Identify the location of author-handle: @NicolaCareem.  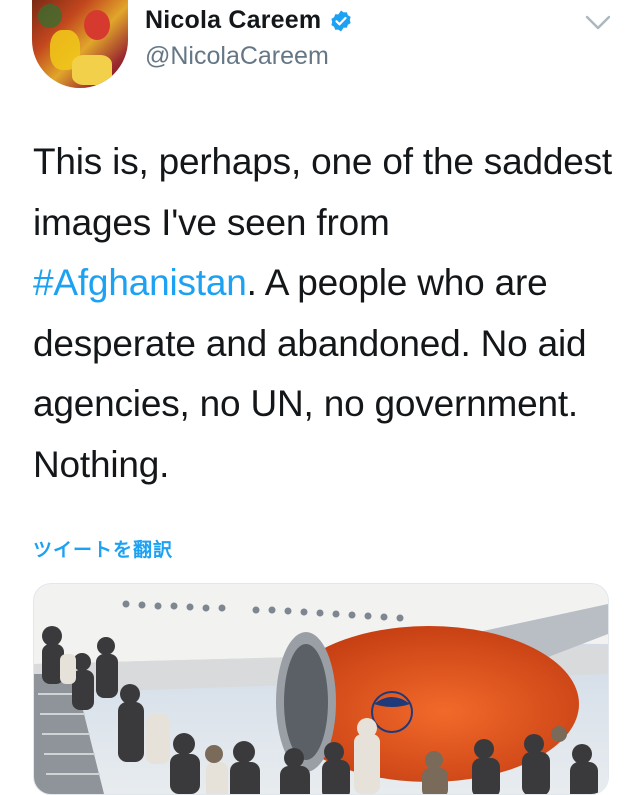
(237, 56).